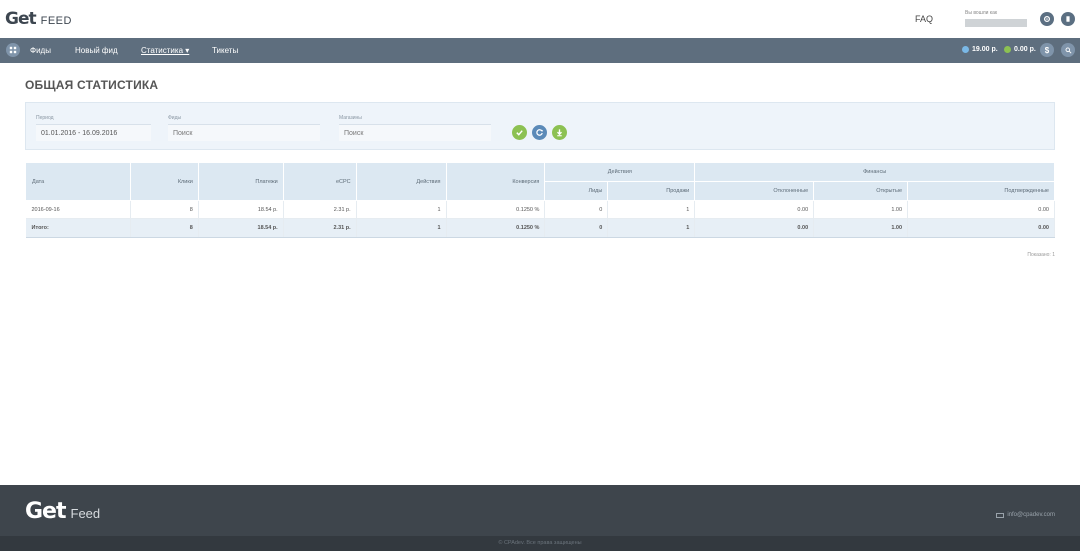 This screenshot has height=551, width=1080. Describe the element at coordinates (244, 132) in the screenshot. I see `feeds-search-input` at that location.